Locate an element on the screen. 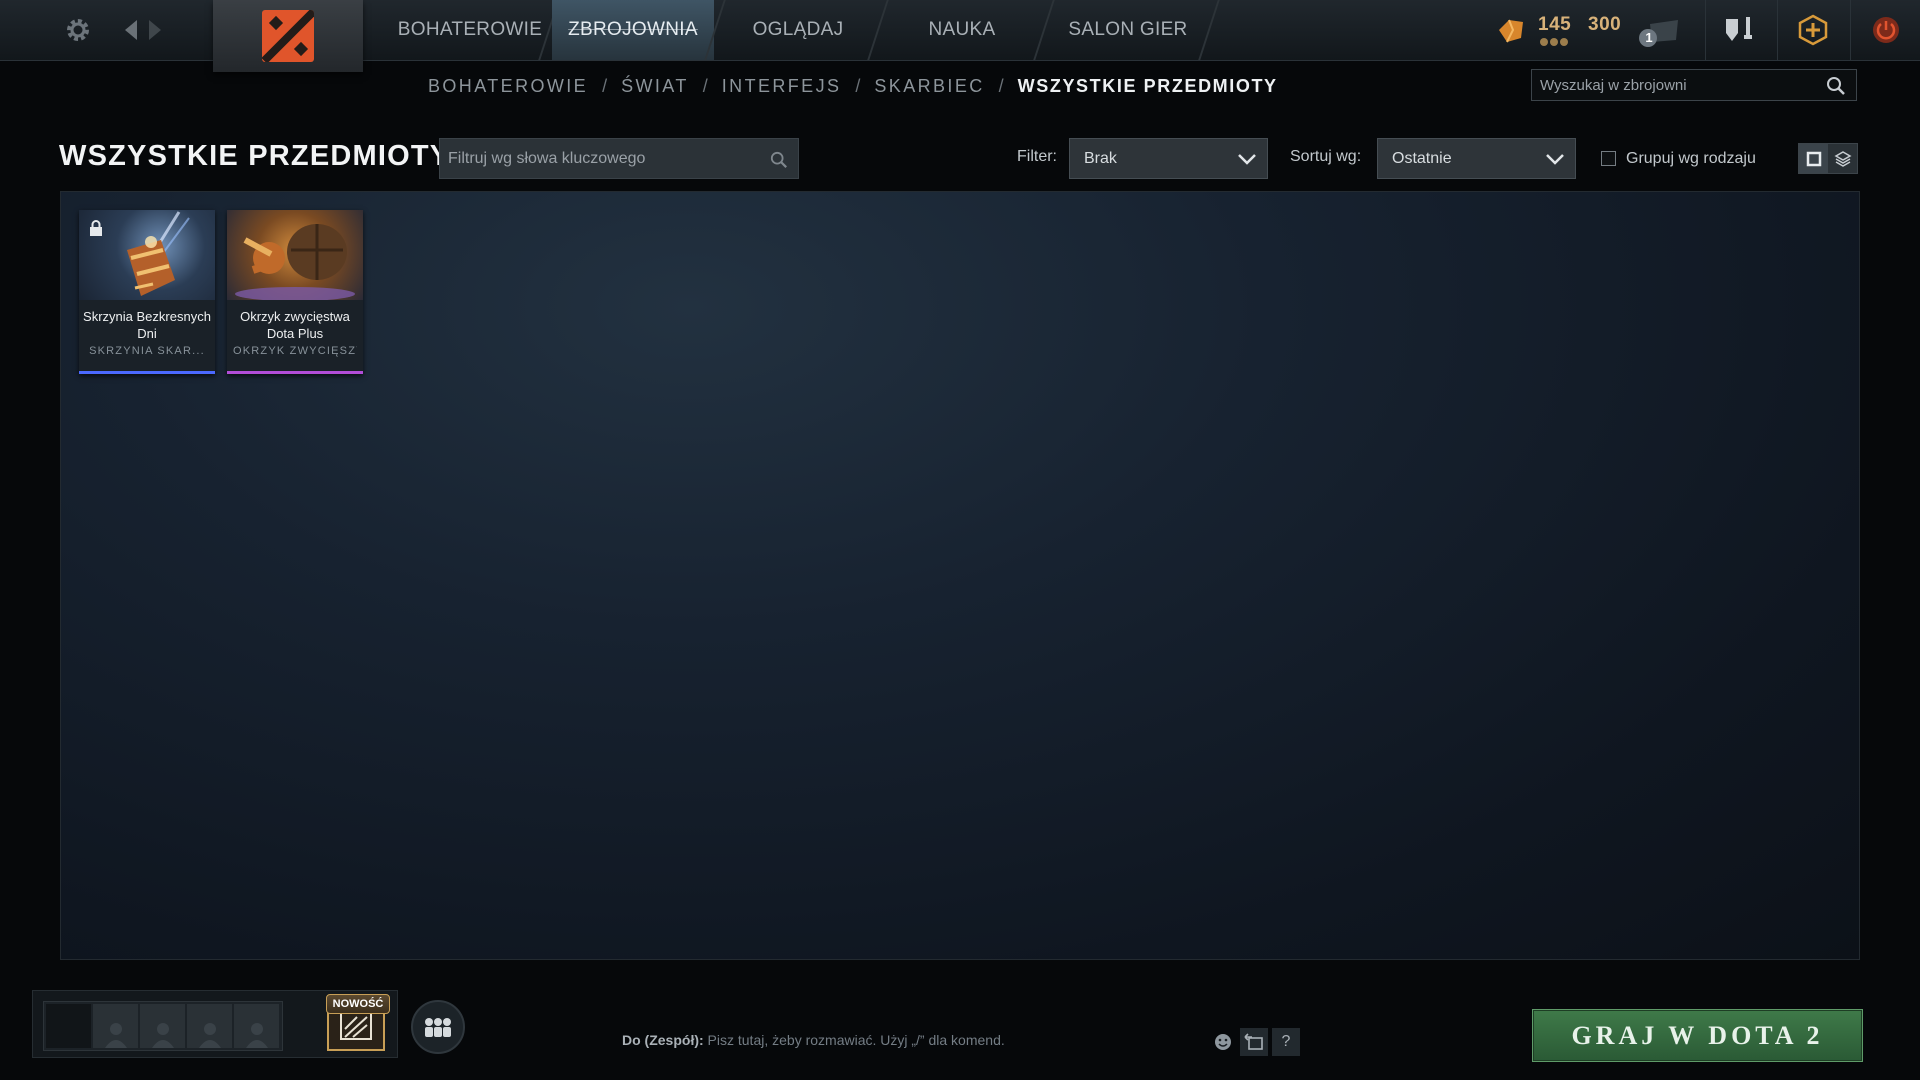 Image resolution: width=1920 pixels, height=1080 pixels. stacked-view-button is located at coordinates (1842, 158).